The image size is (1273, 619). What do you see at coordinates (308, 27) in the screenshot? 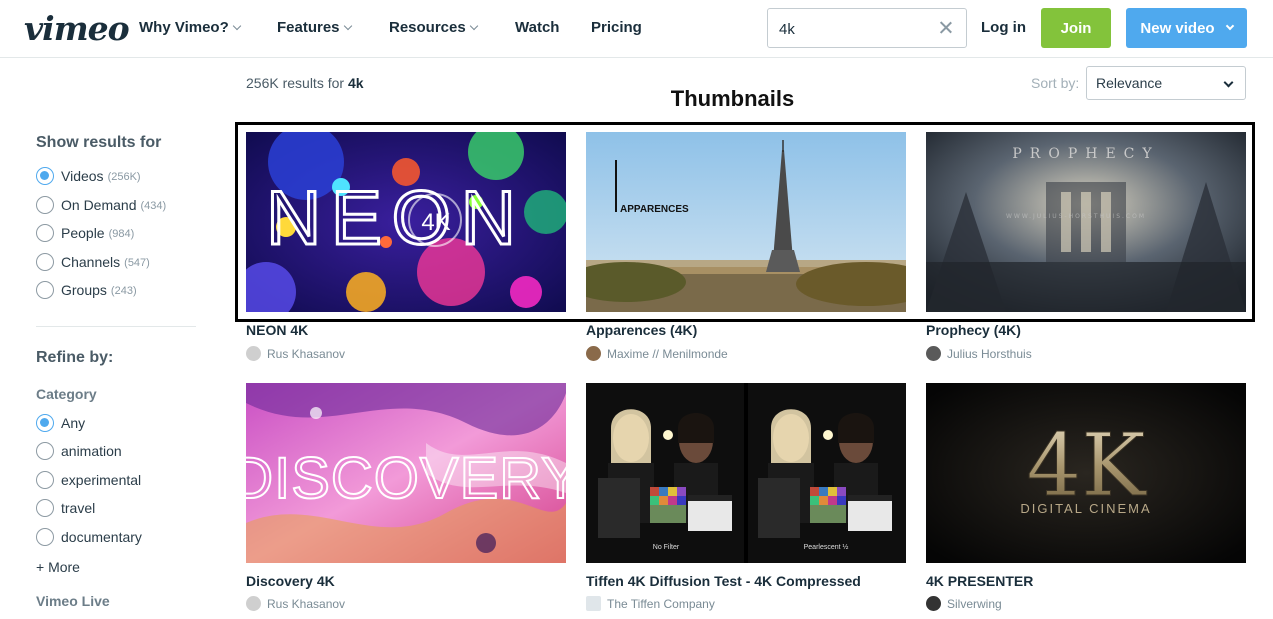
I see `nav-features-label: Features` at bounding box center [308, 27].